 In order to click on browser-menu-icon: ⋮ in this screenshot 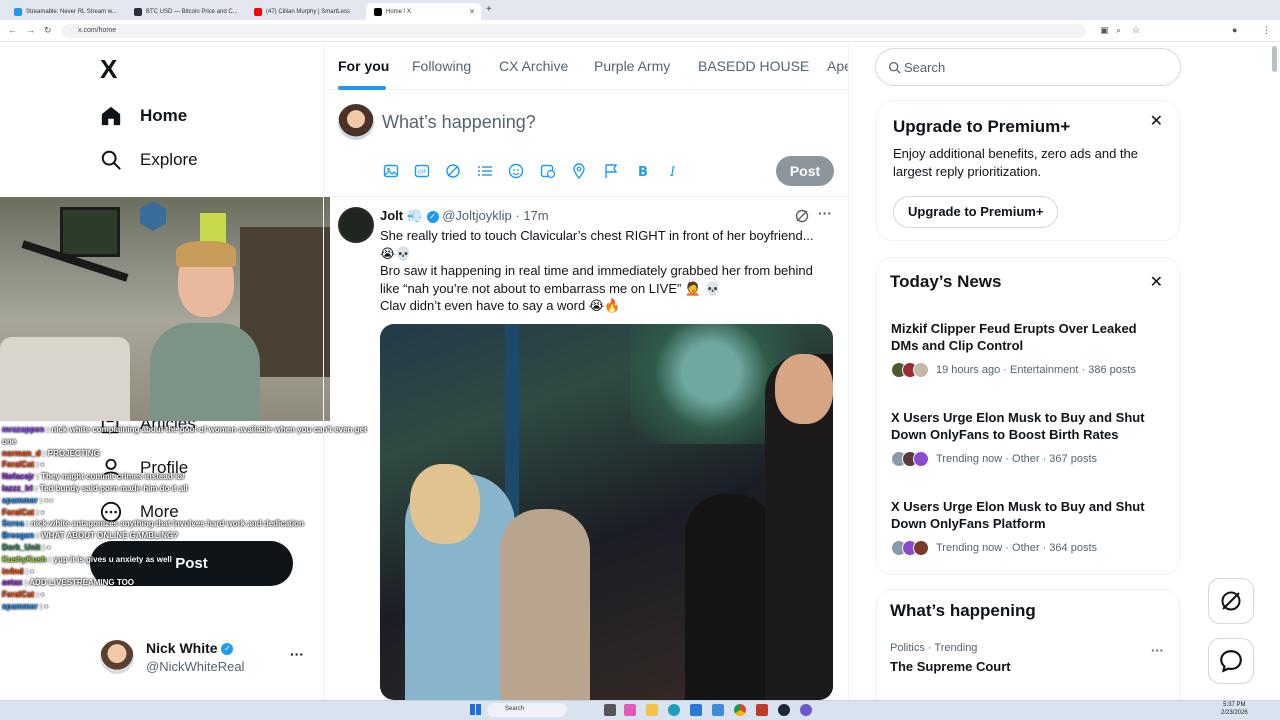, I will do `click(1266, 30)`.